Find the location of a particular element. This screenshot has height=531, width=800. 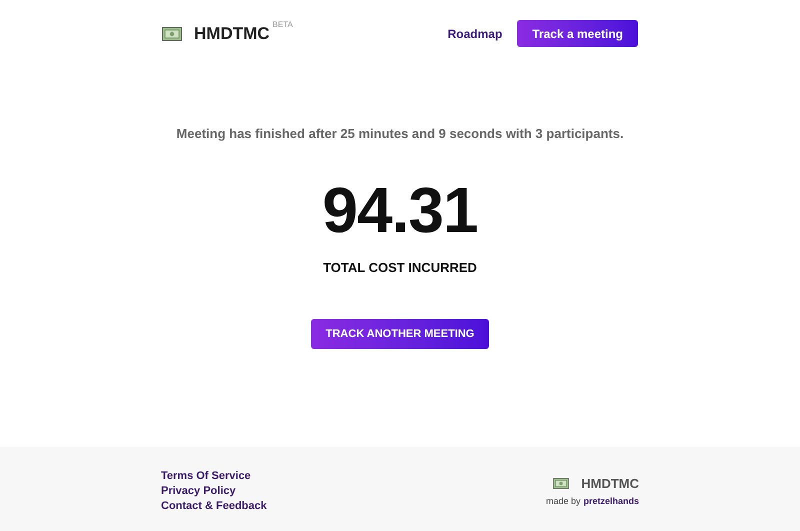

roadmap-link: Roadmap is located at coordinates (475, 33).